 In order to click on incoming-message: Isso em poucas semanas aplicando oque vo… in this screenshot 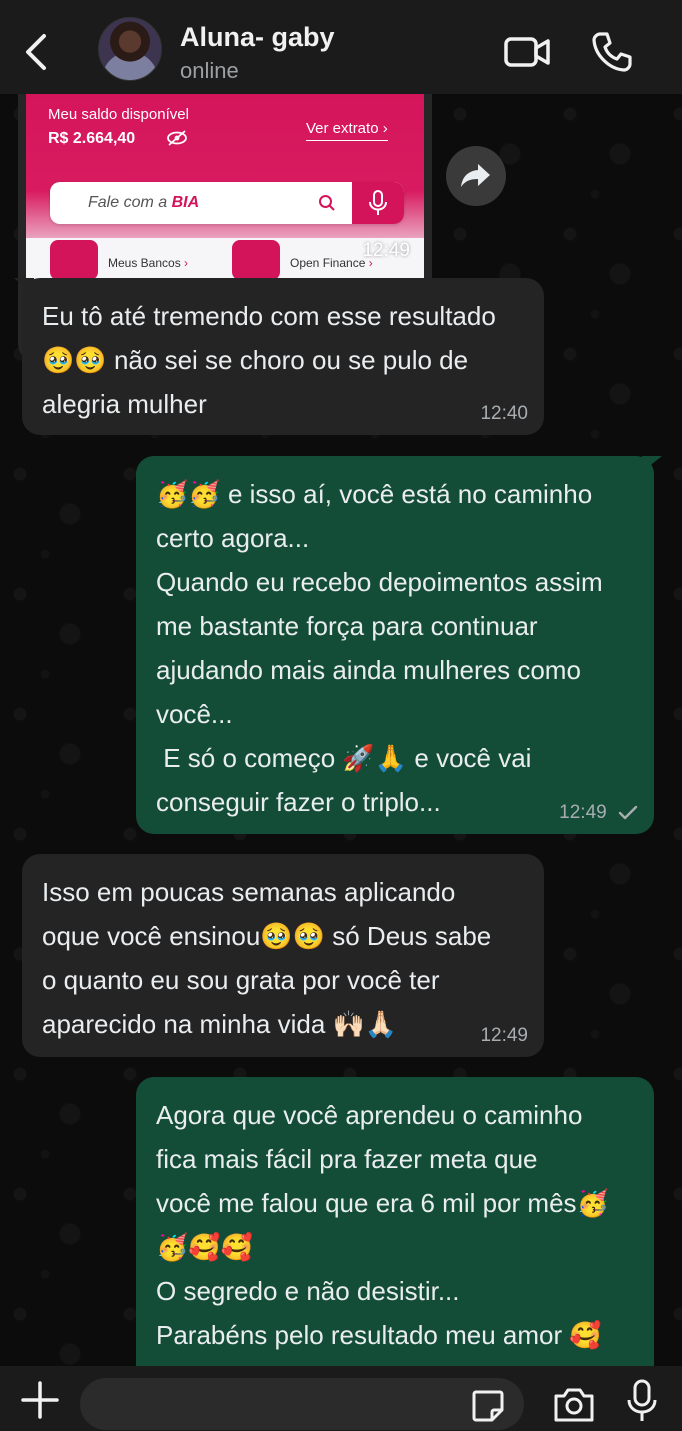, I will do `click(283, 955)`.